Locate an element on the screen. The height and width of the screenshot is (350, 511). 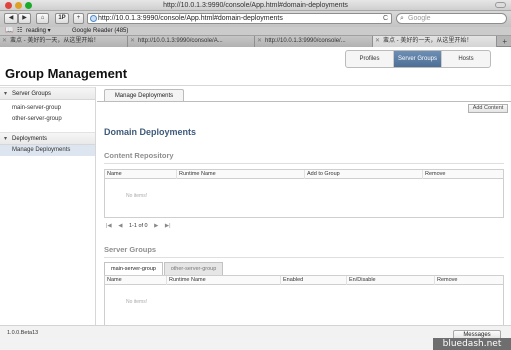
tab-divider is located at coordinates (304, 101).